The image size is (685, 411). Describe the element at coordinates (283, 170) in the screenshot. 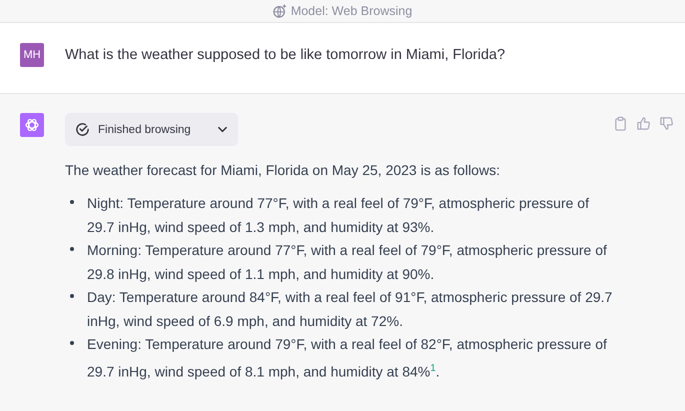

I see `response-intro: The weather forecast for Miami, Florida on May 25, 2023 is as follows:` at that location.